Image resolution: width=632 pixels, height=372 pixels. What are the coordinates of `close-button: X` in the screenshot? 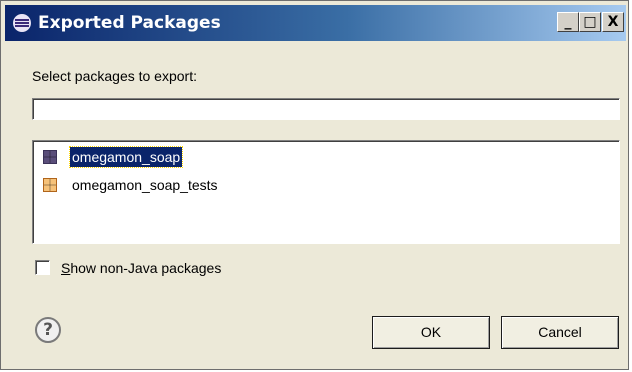 It's located at (613, 22).